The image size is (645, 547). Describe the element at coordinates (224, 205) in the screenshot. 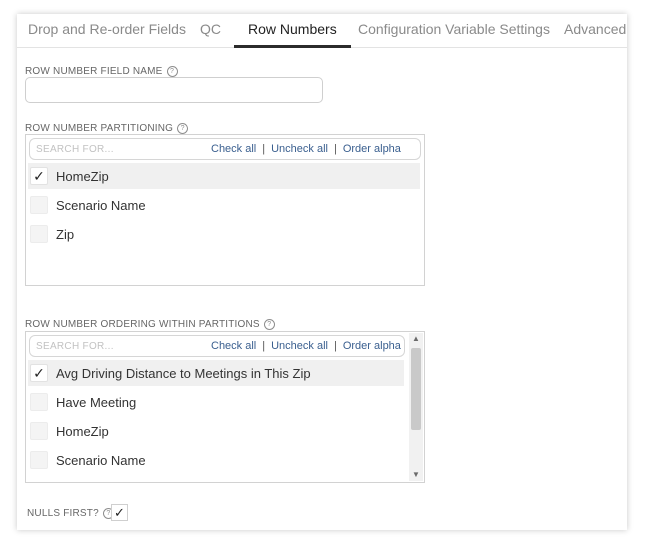

I see `partitioning-item-scenario-name: Scenario Name` at that location.